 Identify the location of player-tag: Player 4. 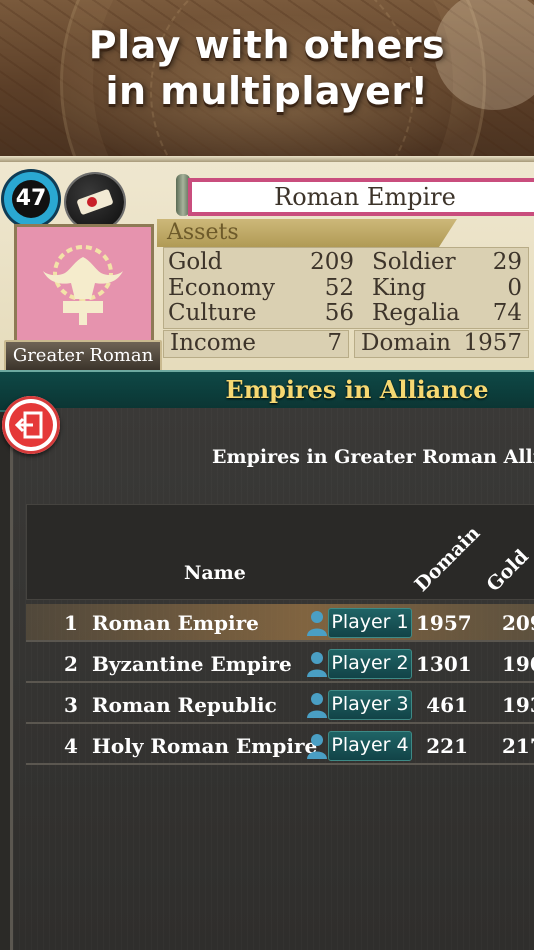
(370, 746).